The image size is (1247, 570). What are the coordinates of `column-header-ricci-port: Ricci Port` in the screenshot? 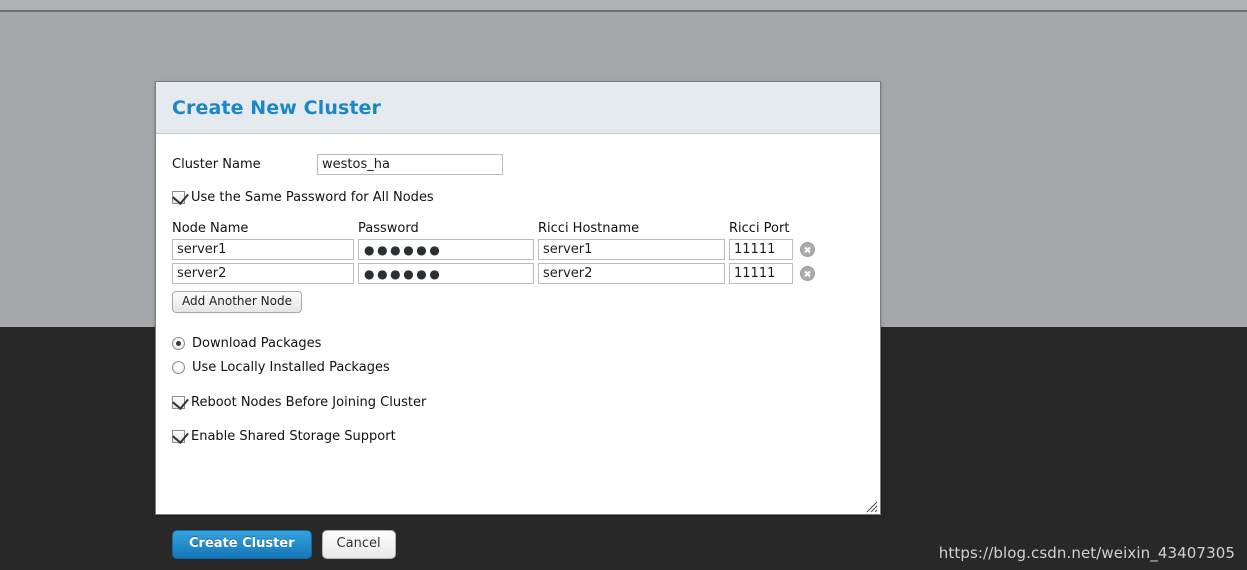 It's located at (759, 228).